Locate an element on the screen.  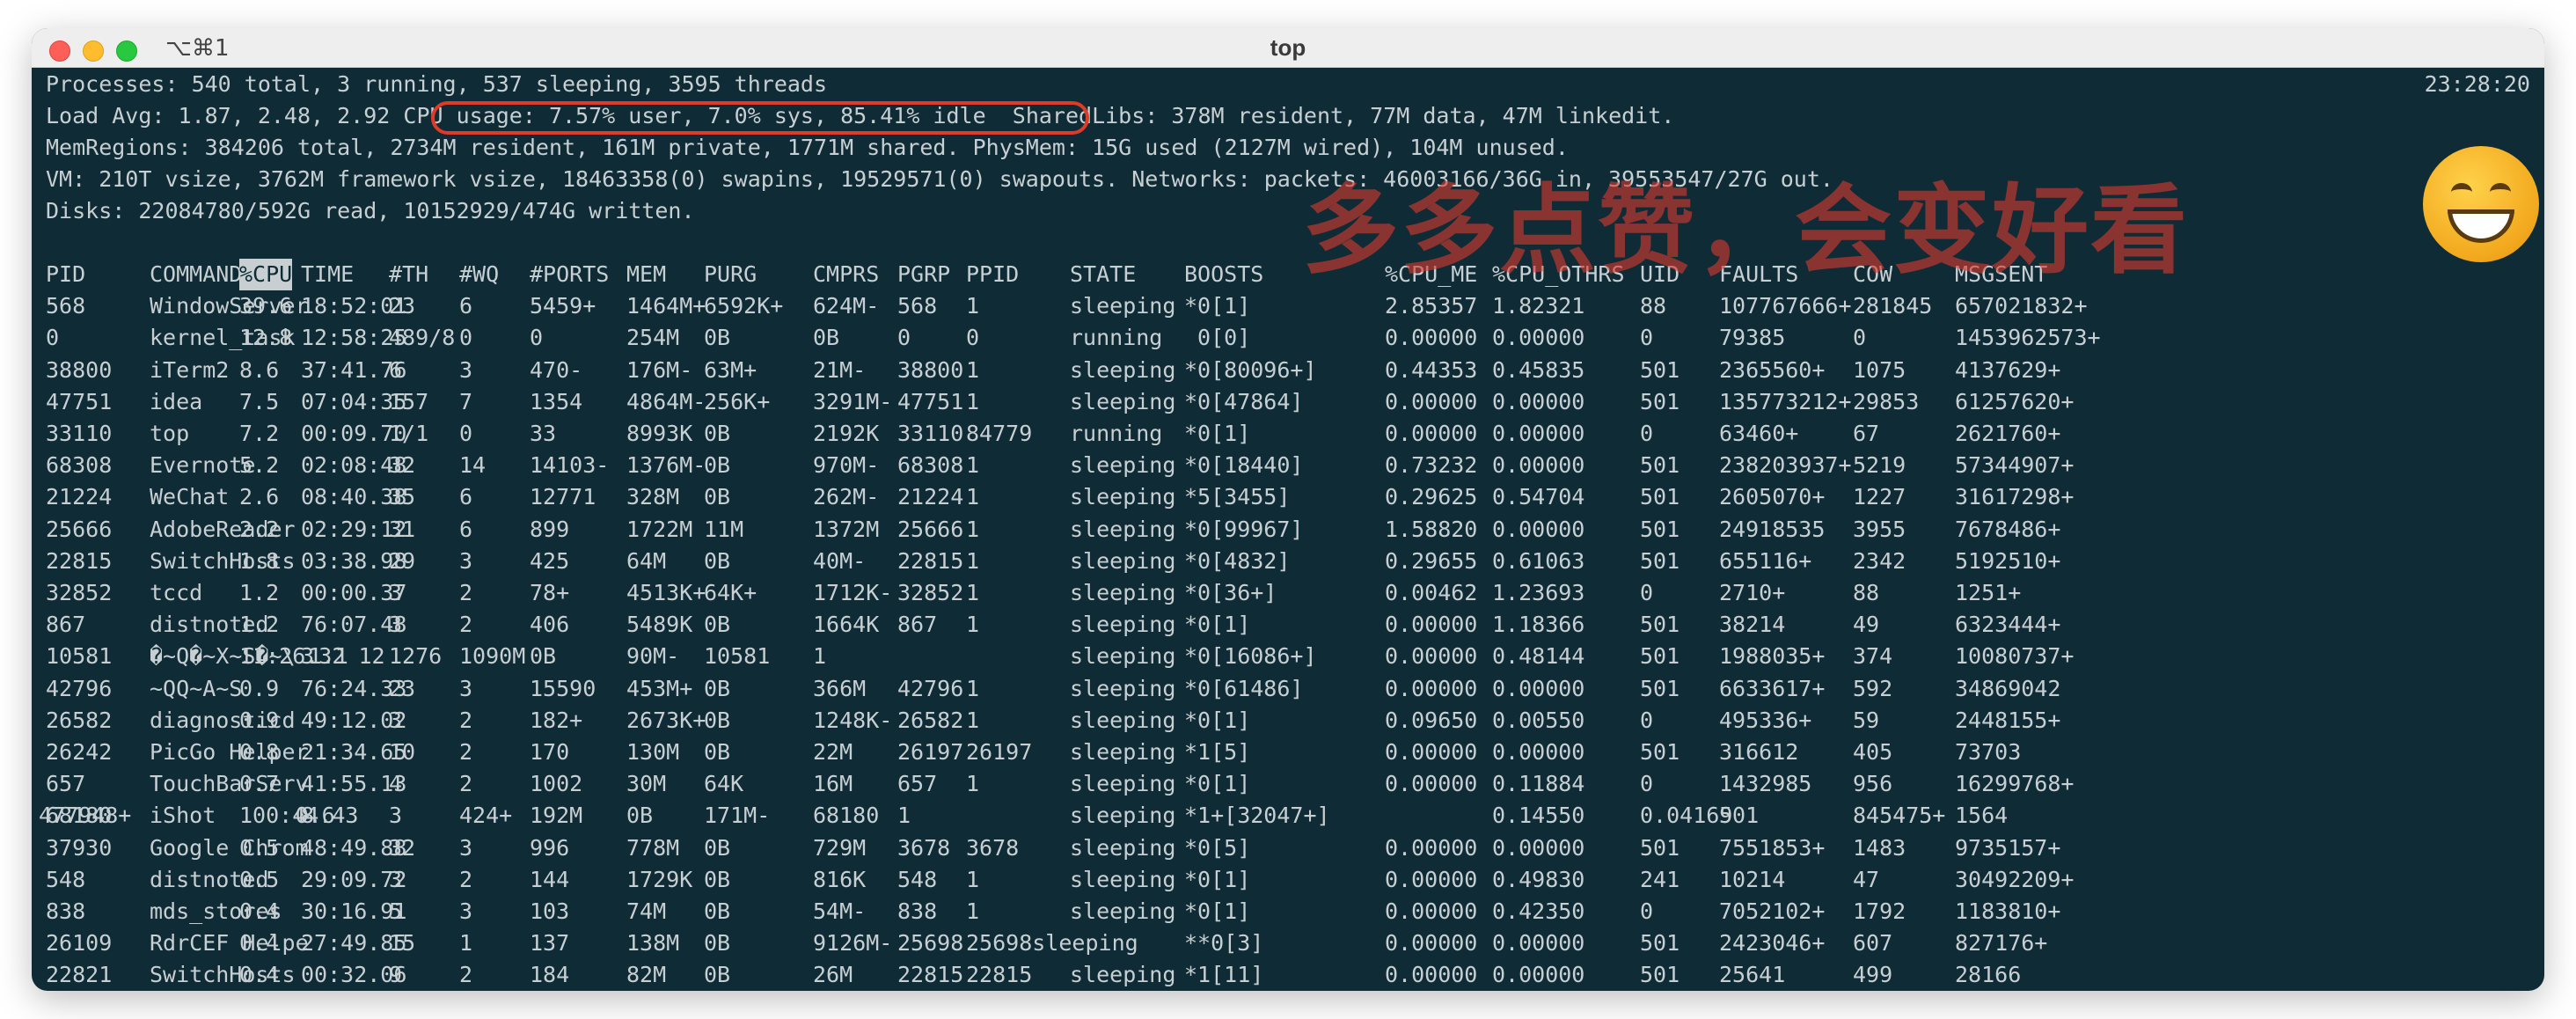
table-cell: 607 is located at coordinates (1873, 943).